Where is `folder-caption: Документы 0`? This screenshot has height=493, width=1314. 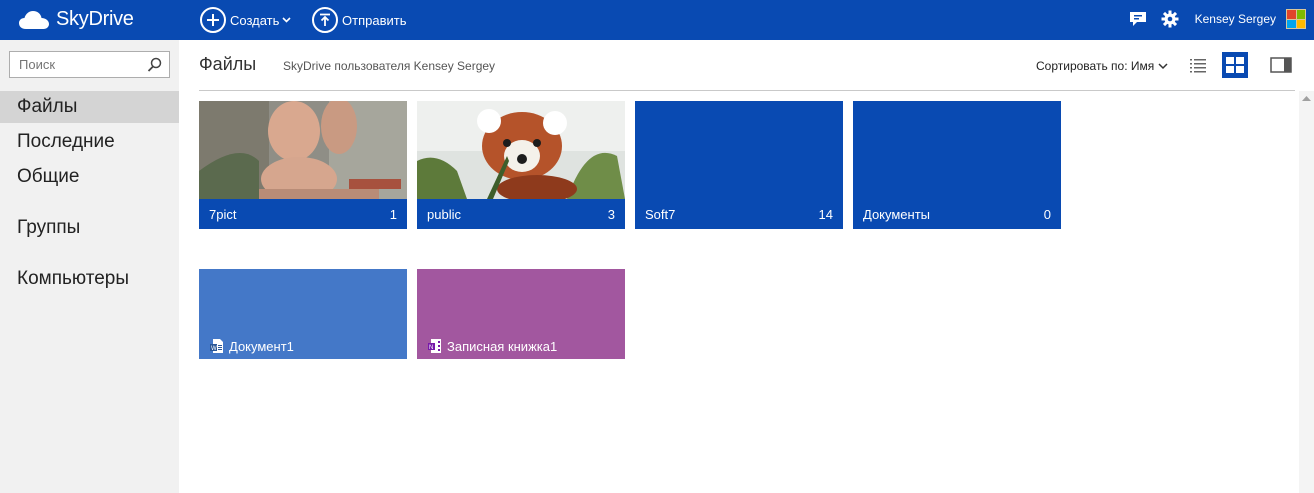 folder-caption: Документы 0 is located at coordinates (957, 214).